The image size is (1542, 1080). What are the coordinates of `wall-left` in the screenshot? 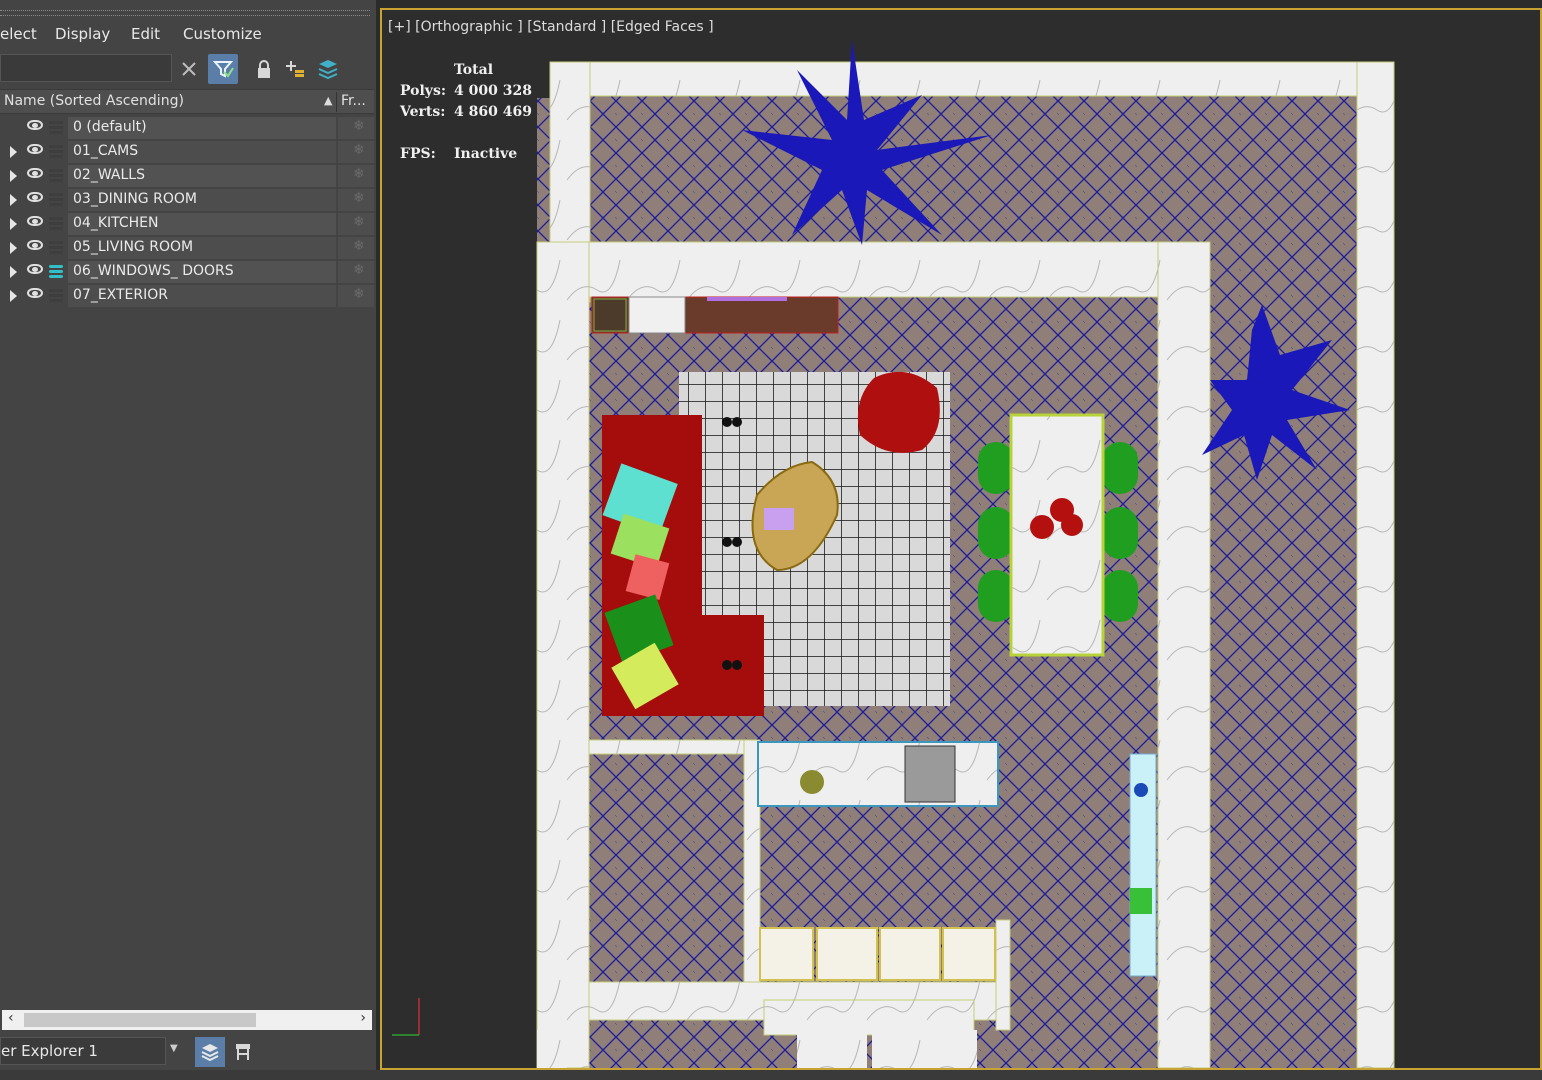 It's located at (563, 654).